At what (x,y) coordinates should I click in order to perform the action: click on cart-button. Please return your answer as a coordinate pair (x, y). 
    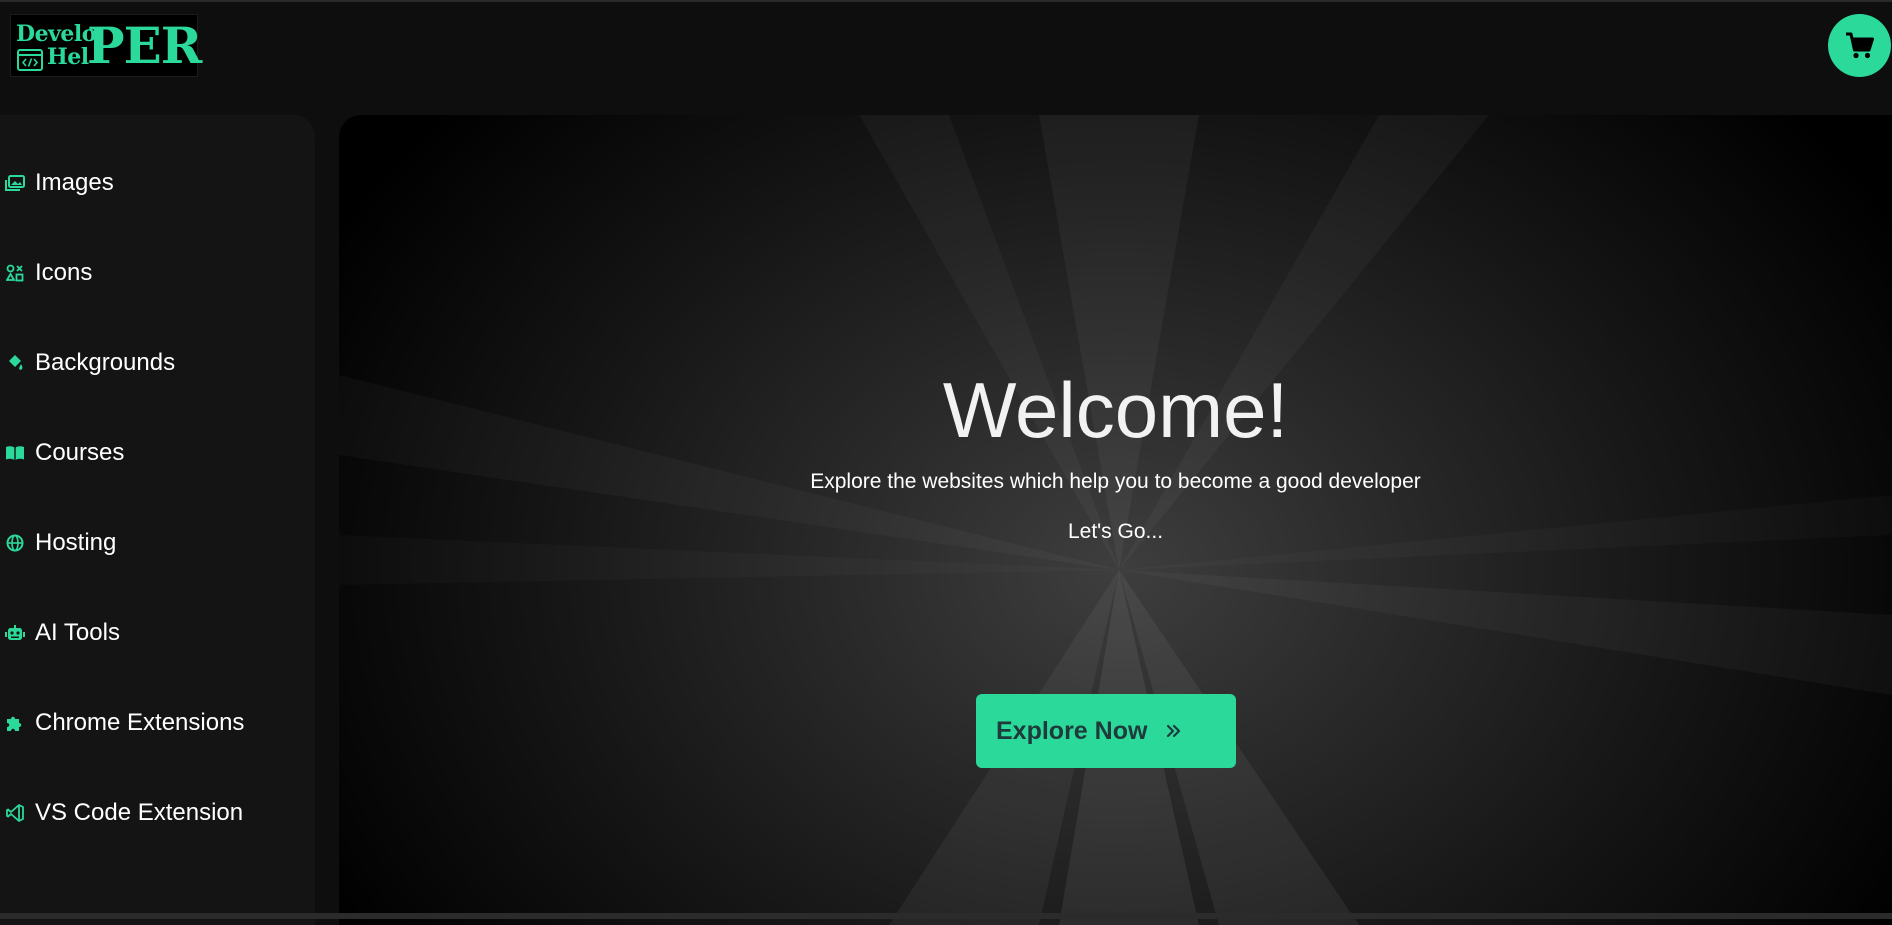
    Looking at the image, I should click on (1859, 45).